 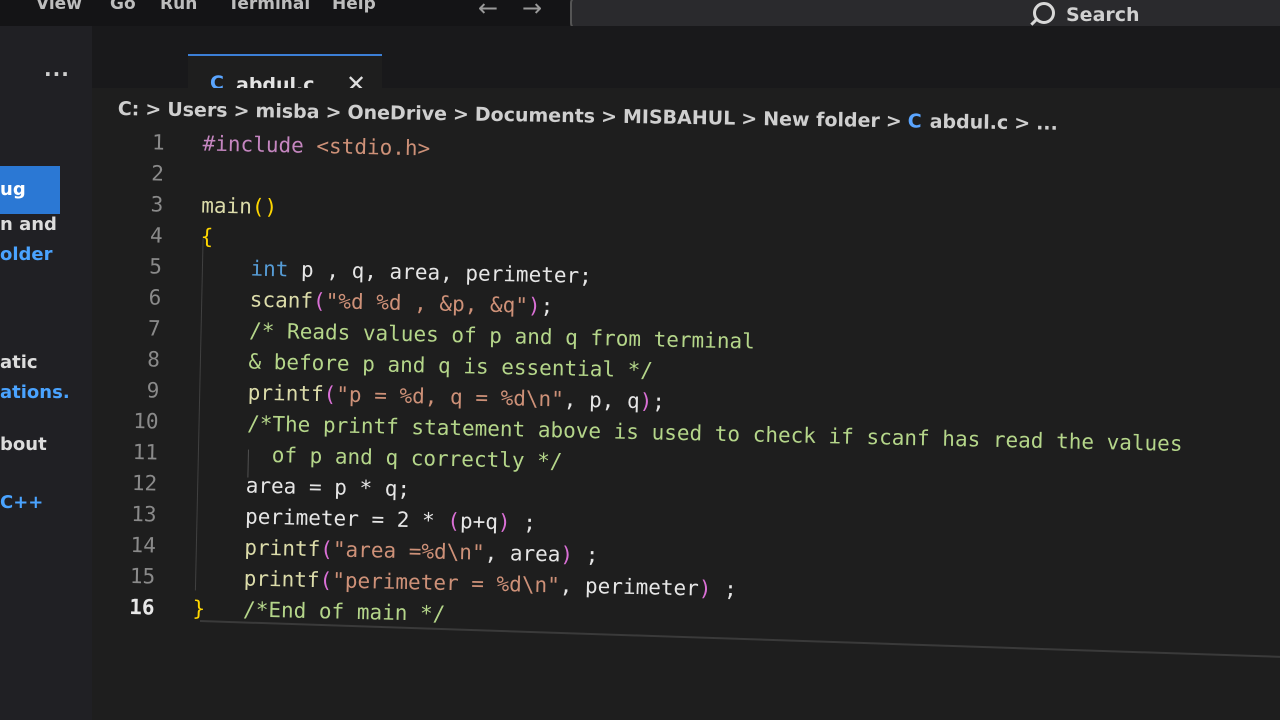 I want to click on code-text: main(), so click(x=239, y=206).